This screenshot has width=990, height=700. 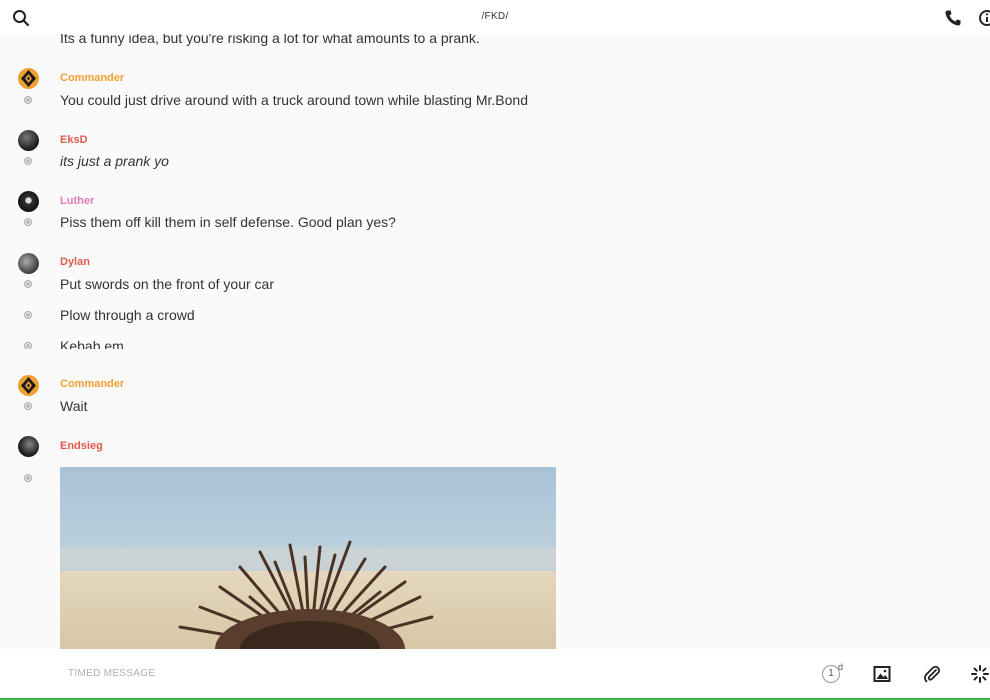 I want to click on message-author: Dylan, so click(x=75, y=262).